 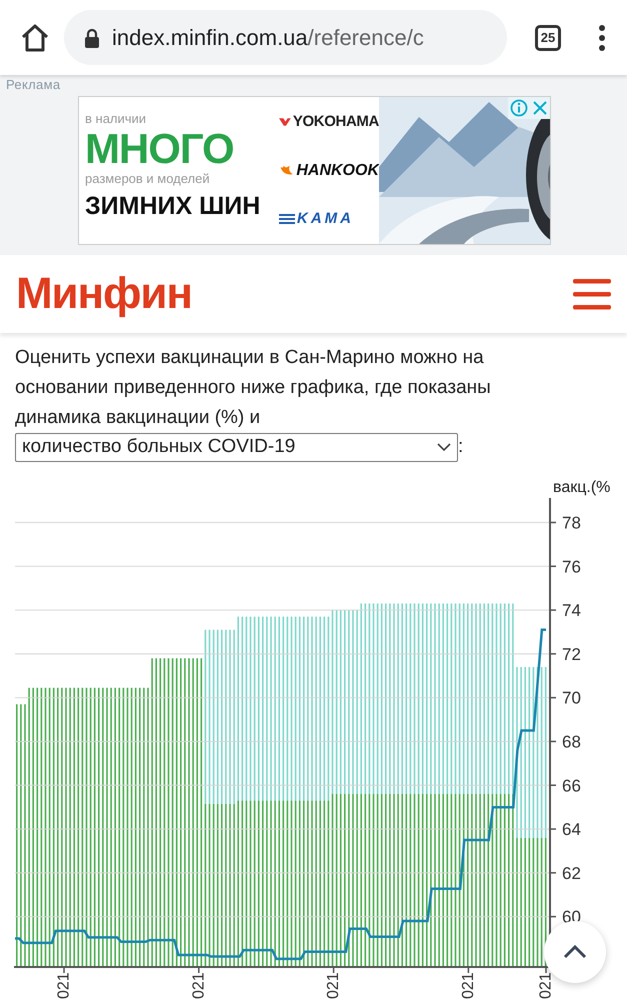 I want to click on chevron-up-icon, so click(x=575, y=952).